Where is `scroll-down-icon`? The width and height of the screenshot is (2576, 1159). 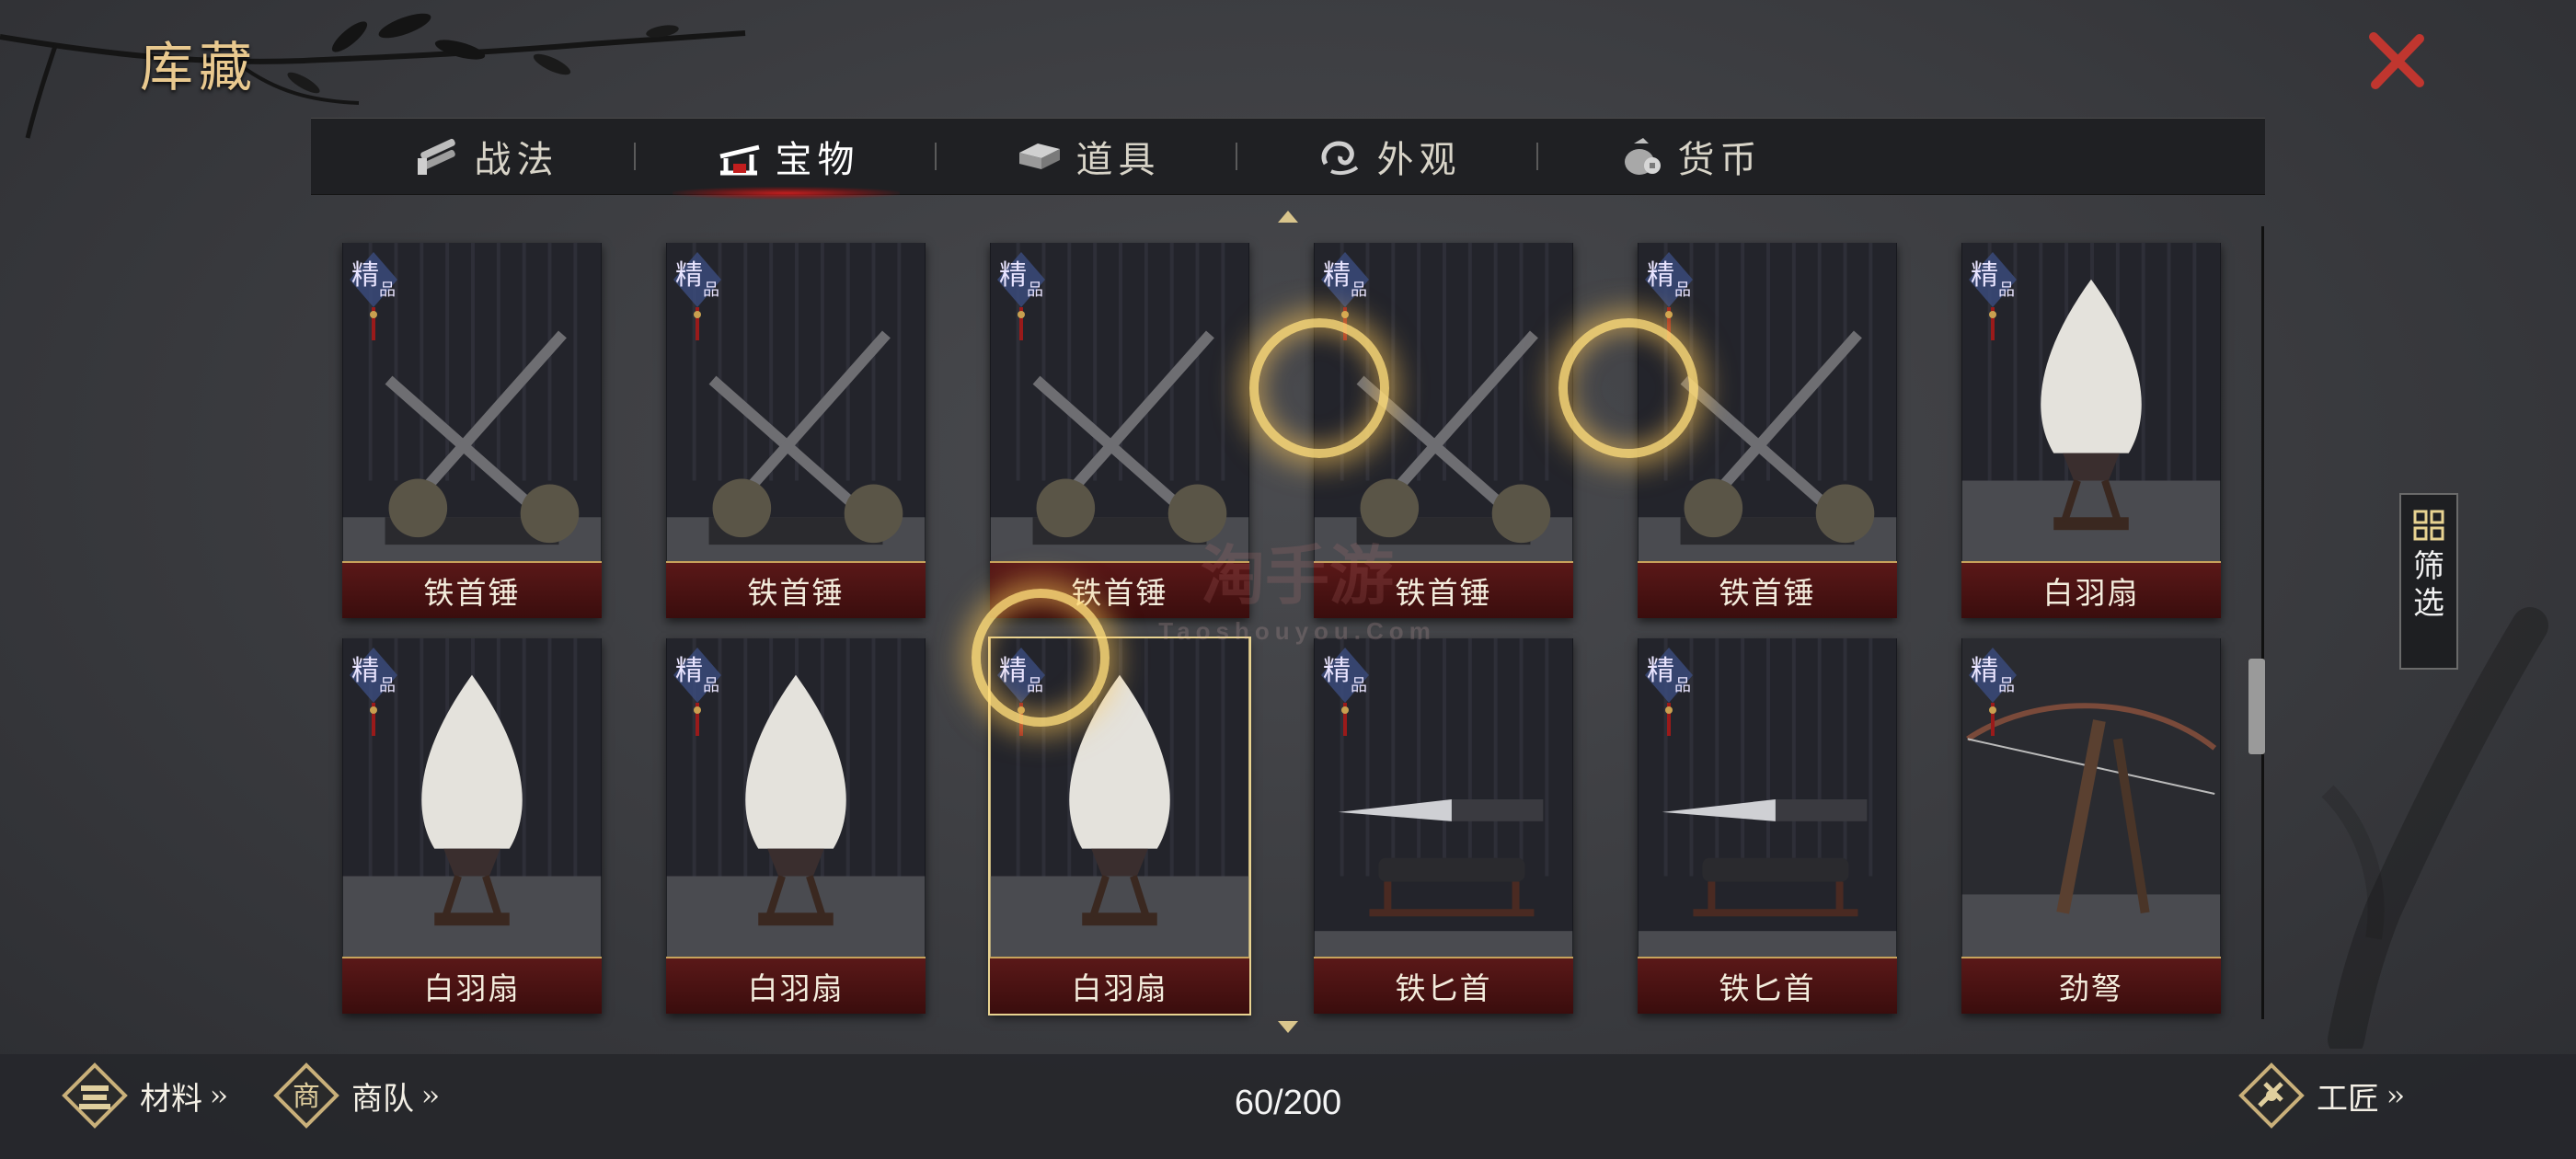
scroll-down-icon is located at coordinates (1288, 1027).